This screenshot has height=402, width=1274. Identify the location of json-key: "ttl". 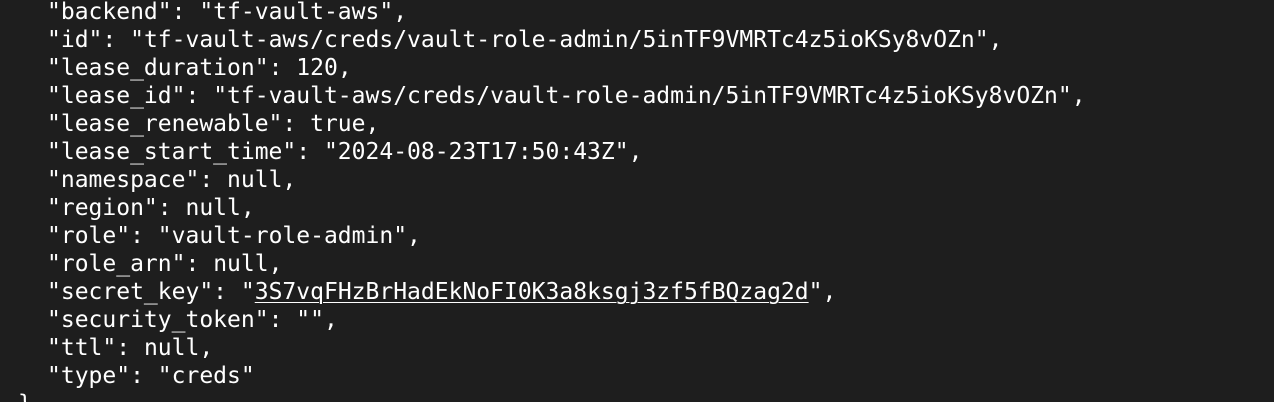
(82, 348).